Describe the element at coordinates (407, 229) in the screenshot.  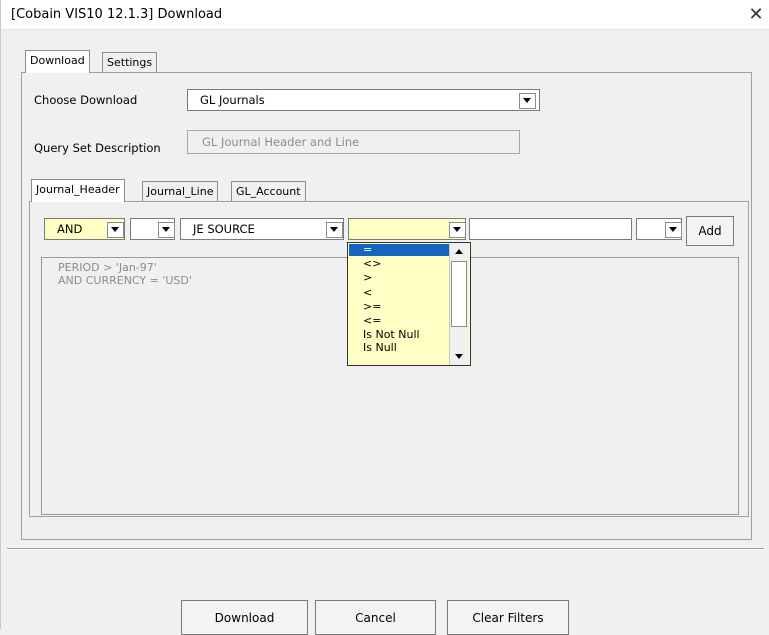
I see `operator-select` at that location.